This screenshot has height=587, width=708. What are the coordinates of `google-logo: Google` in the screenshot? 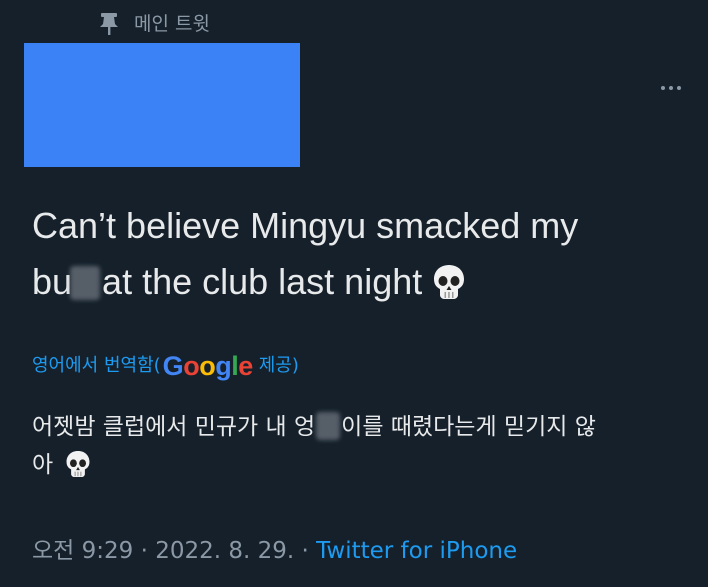 It's located at (208, 366).